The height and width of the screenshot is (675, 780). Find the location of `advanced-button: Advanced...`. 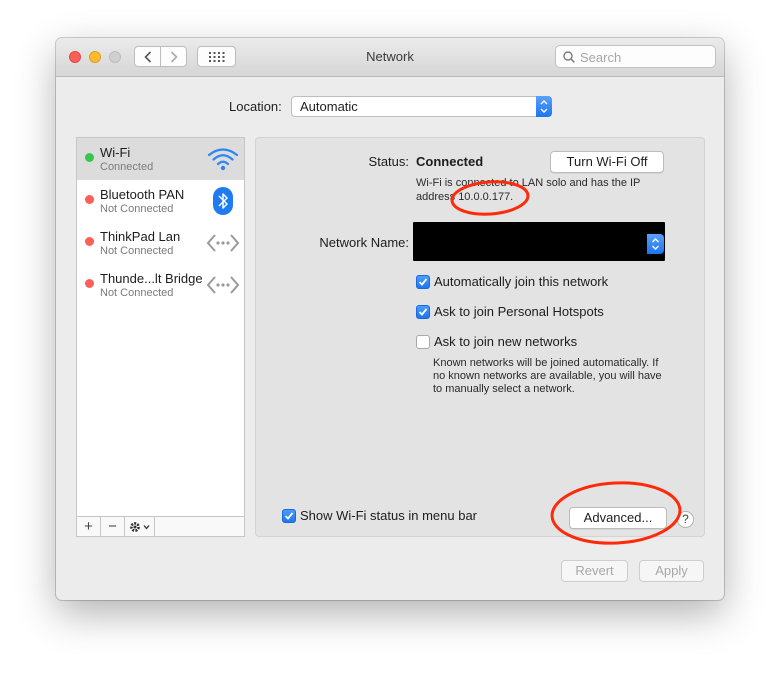

advanced-button: Advanced... is located at coordinates (618, 518).